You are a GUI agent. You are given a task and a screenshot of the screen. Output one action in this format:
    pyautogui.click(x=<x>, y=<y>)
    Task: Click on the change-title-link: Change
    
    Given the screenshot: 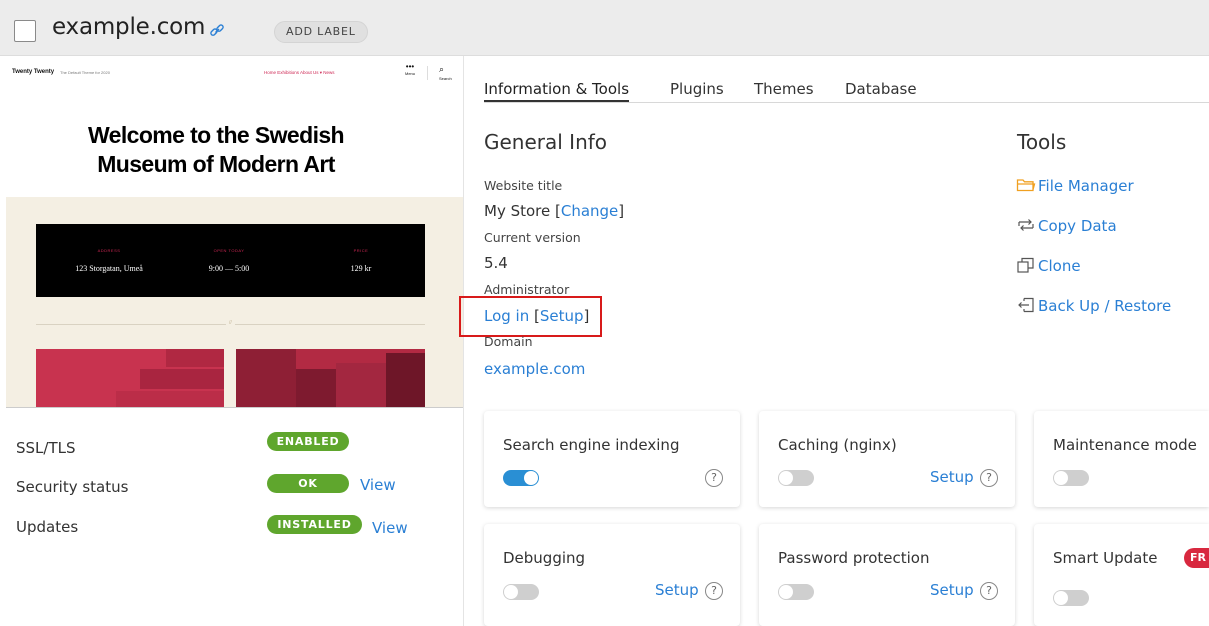 What is the action you would take?
    pyautogui.click(x=589, y=211)
    